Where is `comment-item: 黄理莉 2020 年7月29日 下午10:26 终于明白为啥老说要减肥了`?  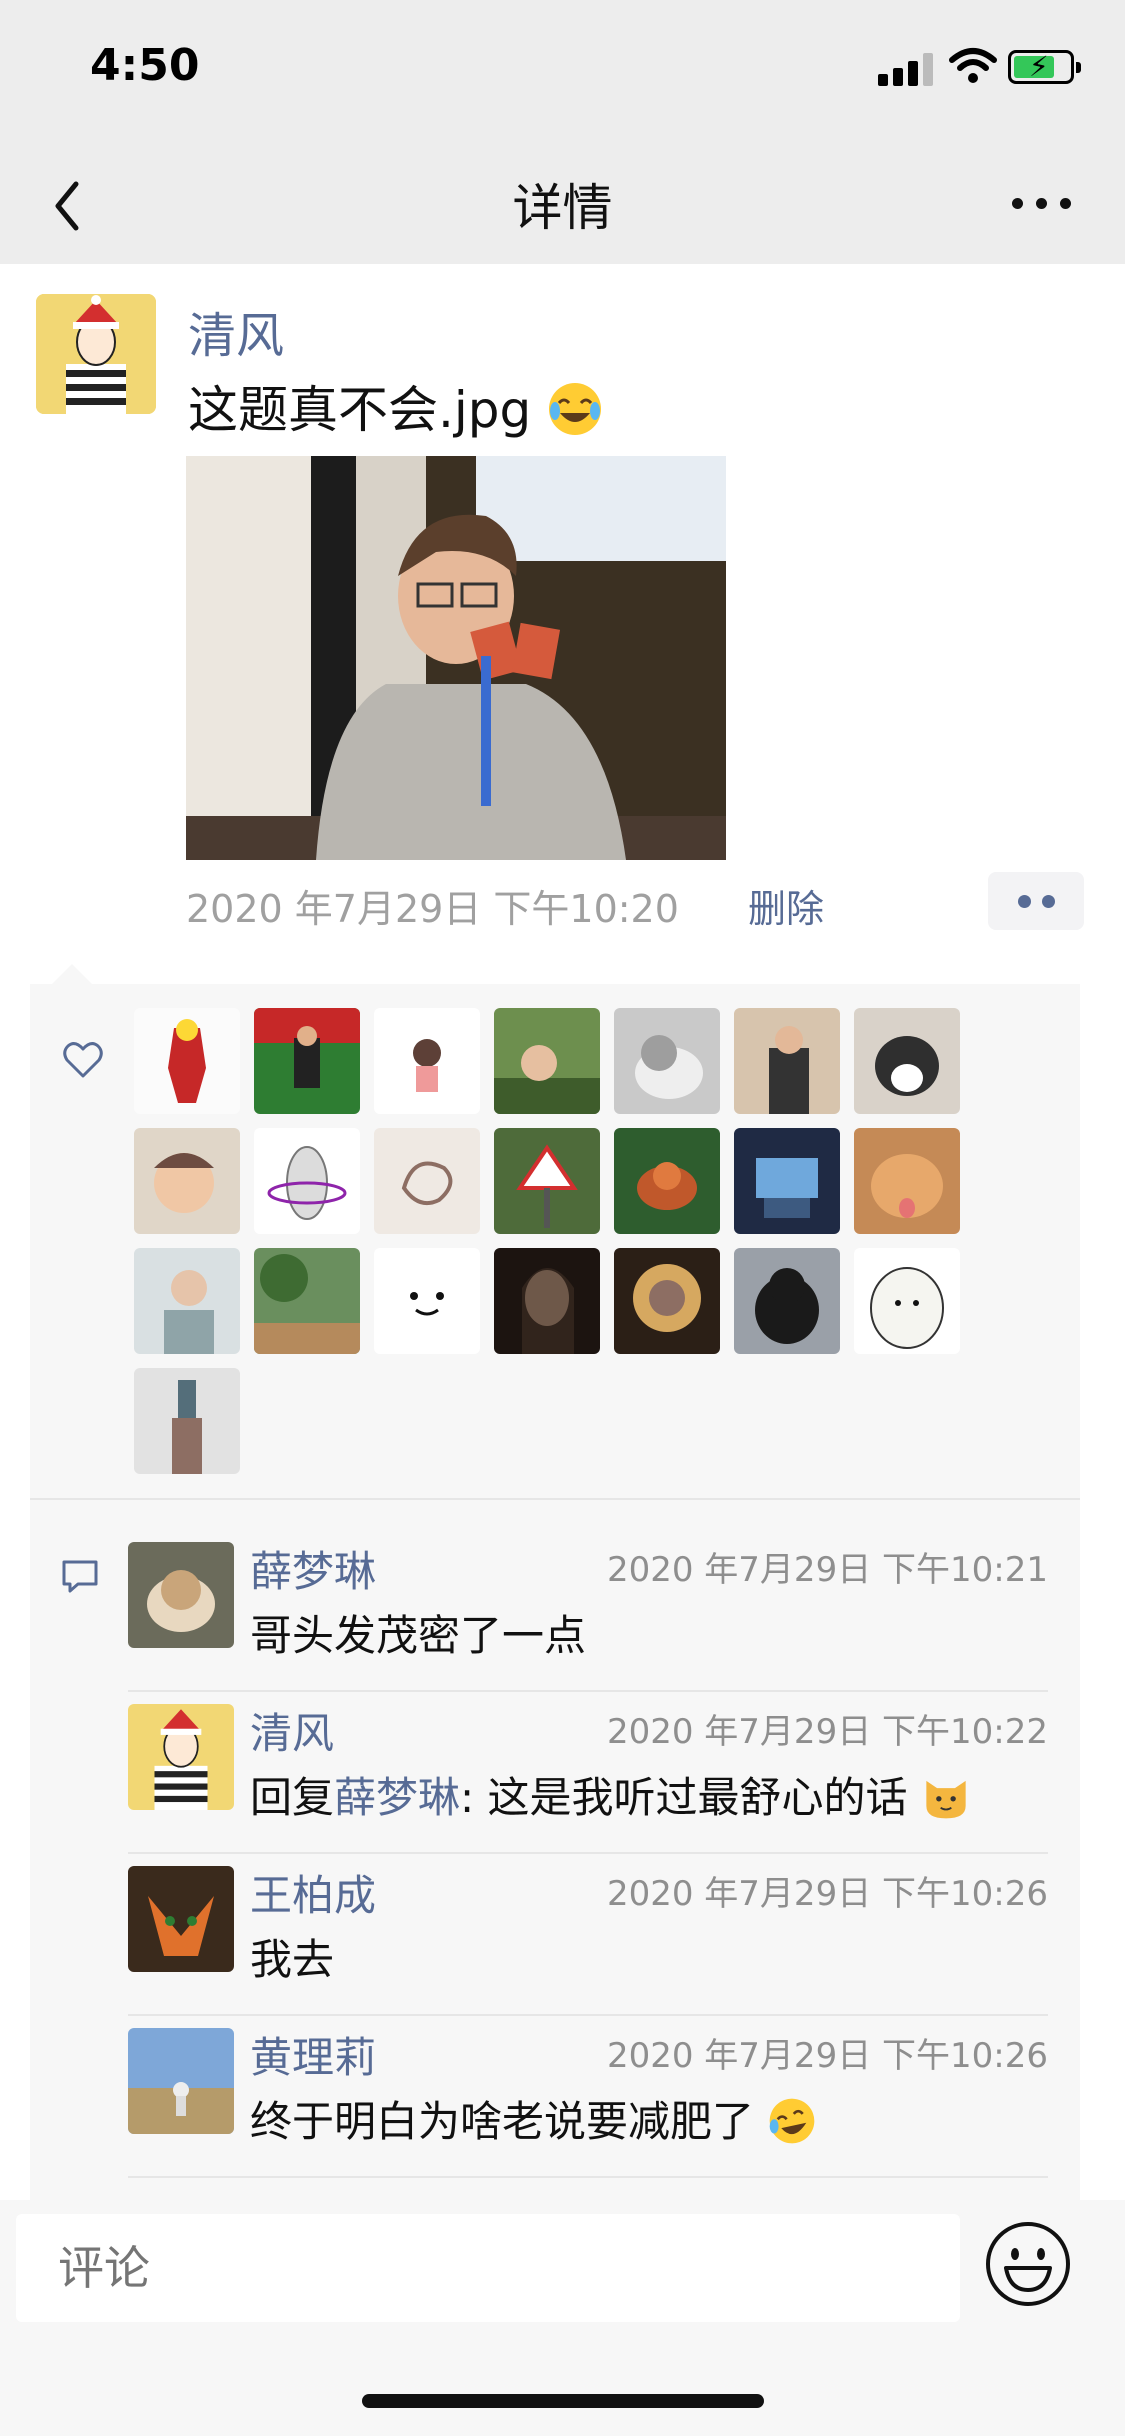
comment-item: 黄理莉 2020 年7月29日 下午10:26 终于明白为啥老说要减肥了 is located at coordinates (588, 2109).